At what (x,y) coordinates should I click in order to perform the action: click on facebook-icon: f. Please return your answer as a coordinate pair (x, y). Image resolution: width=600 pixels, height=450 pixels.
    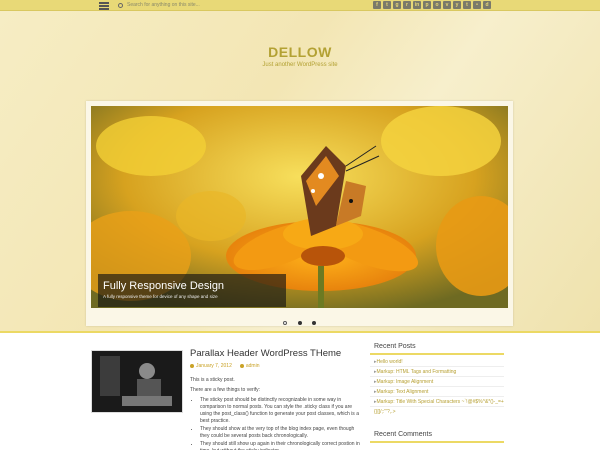
    Looking at the image, I should click on (377, 5).